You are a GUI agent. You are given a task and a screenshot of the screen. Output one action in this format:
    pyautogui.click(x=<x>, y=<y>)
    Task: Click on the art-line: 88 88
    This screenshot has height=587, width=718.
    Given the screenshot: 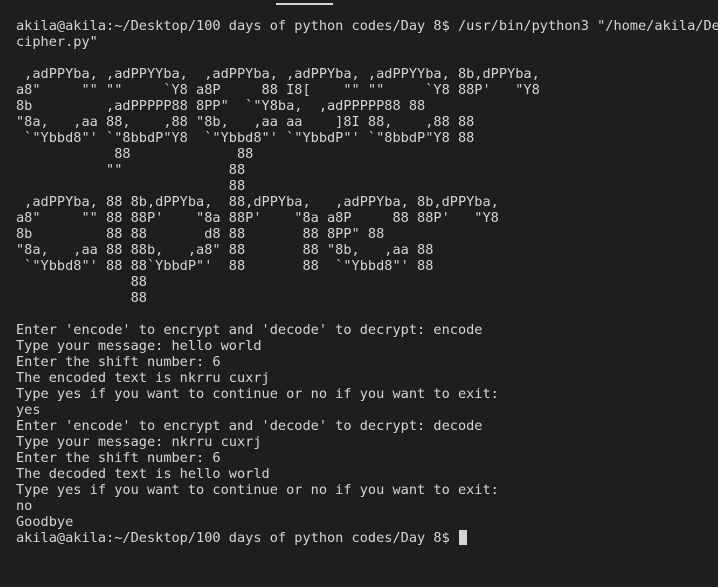 What is the action you would take?
    pyautogui.click(x=135, y=154)
    